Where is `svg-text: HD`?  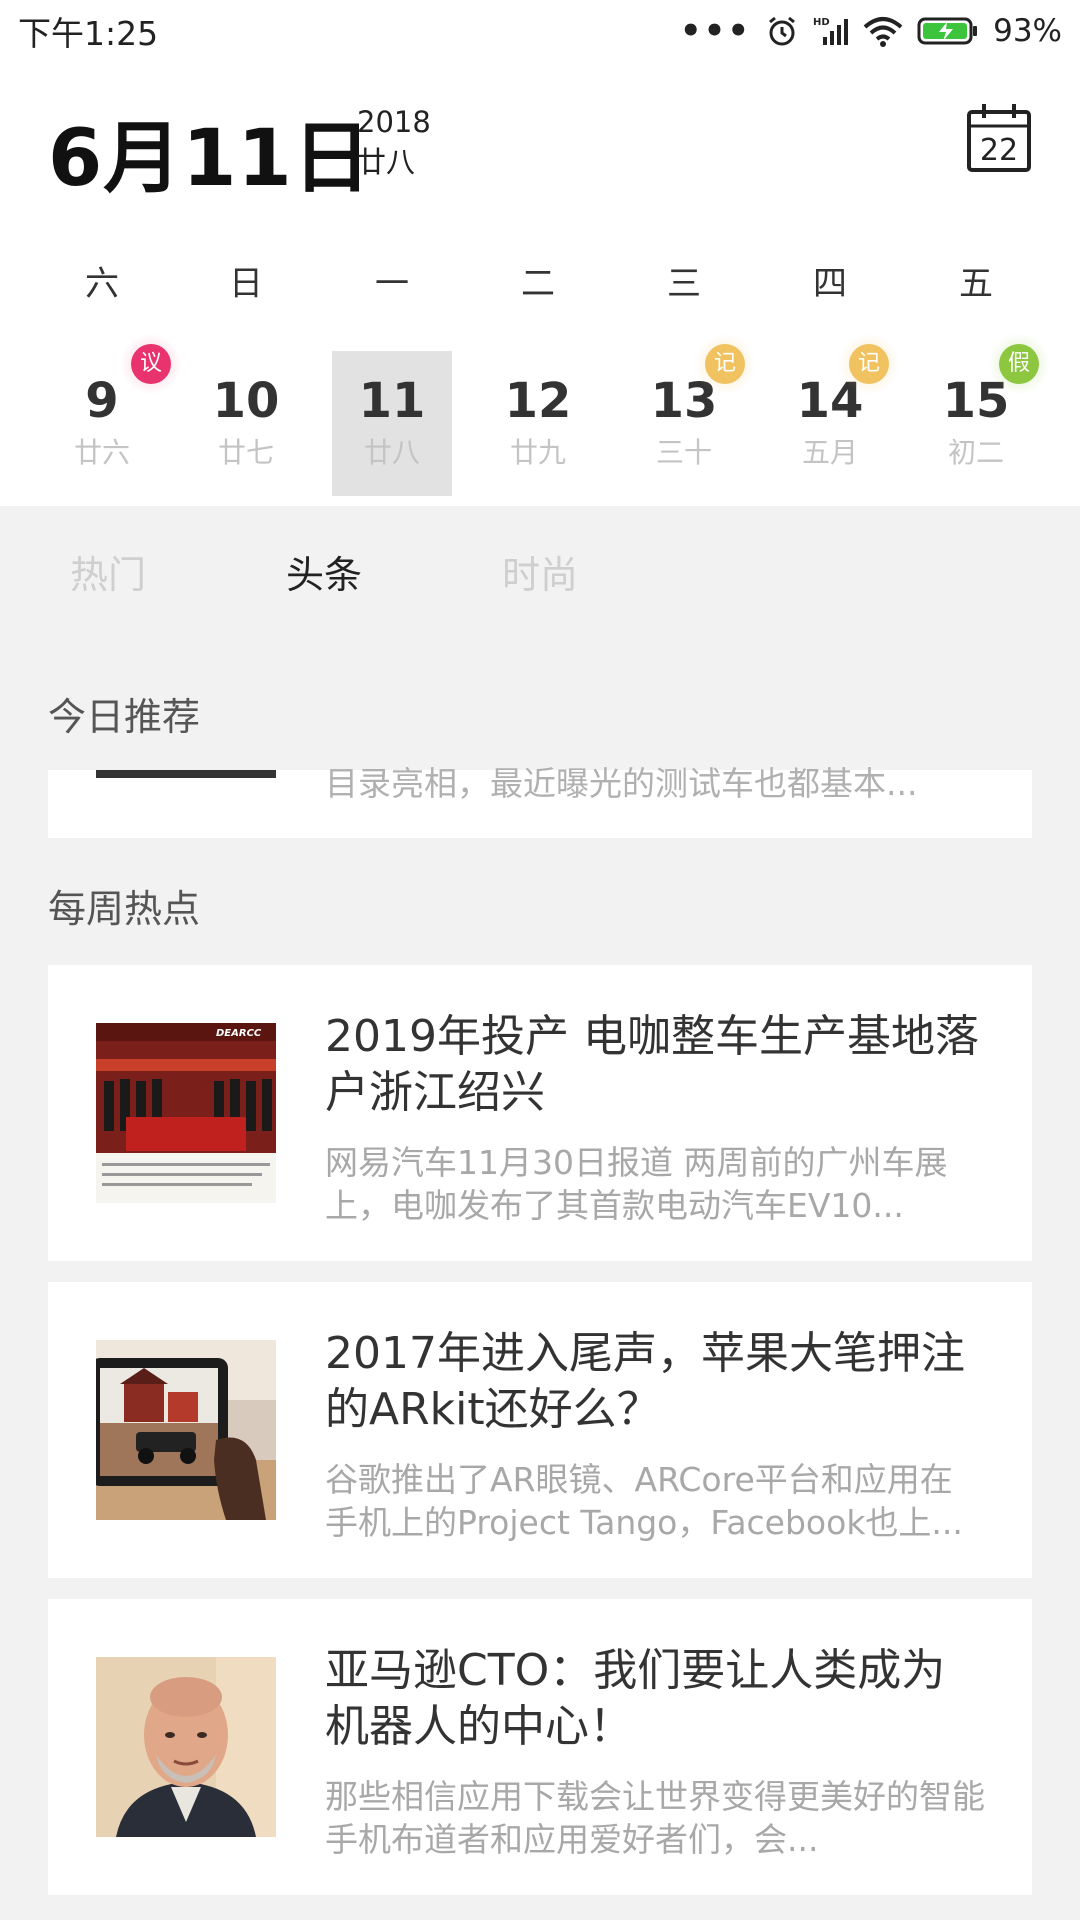 svg-text: HD is located at coordinates (821, 22).